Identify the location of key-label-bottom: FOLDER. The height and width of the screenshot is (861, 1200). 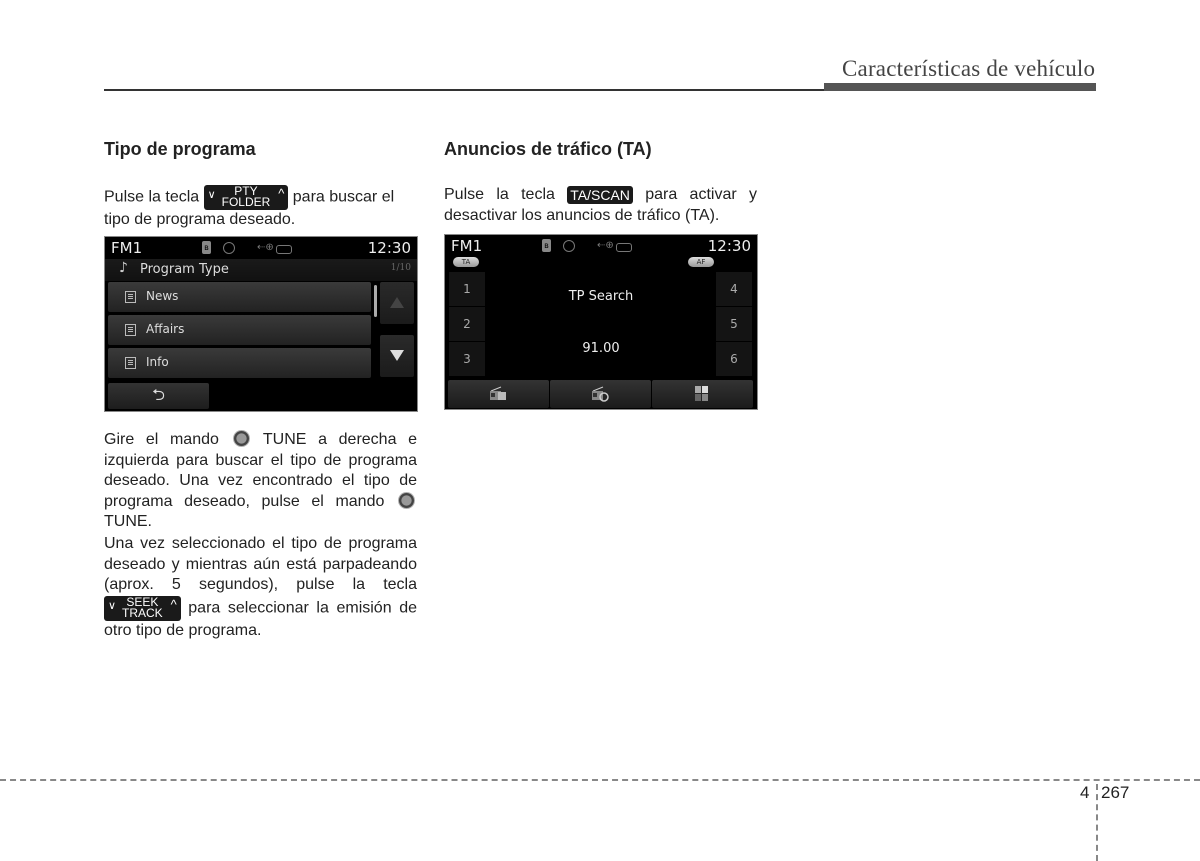
(246, 202).